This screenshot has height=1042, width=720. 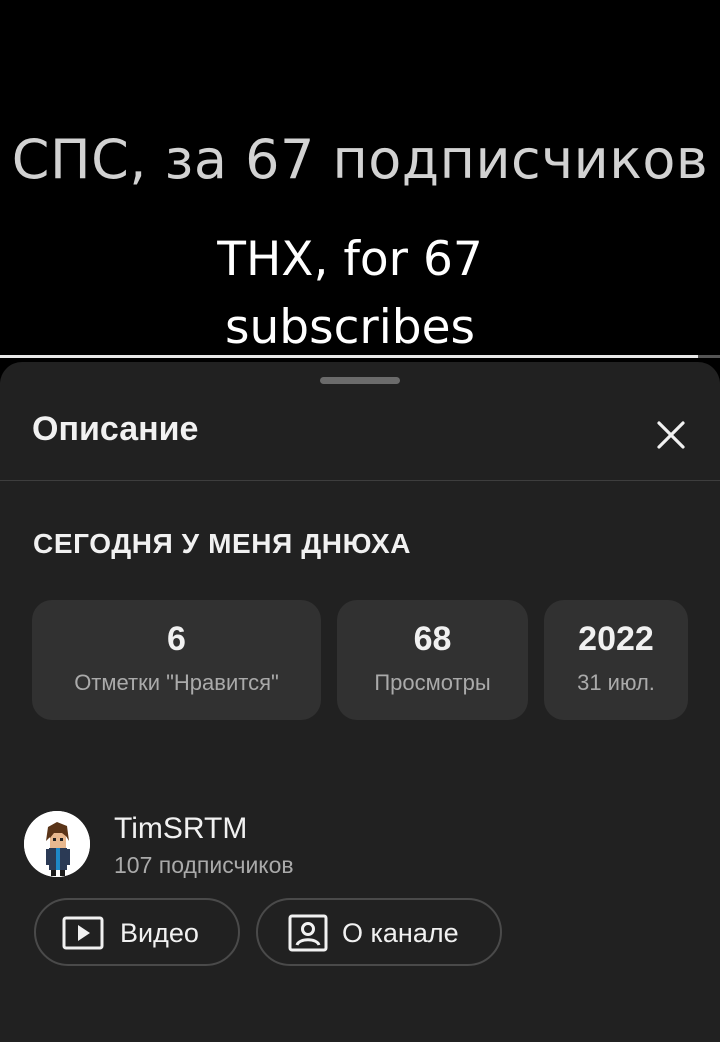 I want to click on sheet-divider, so click(x=360, y=480).